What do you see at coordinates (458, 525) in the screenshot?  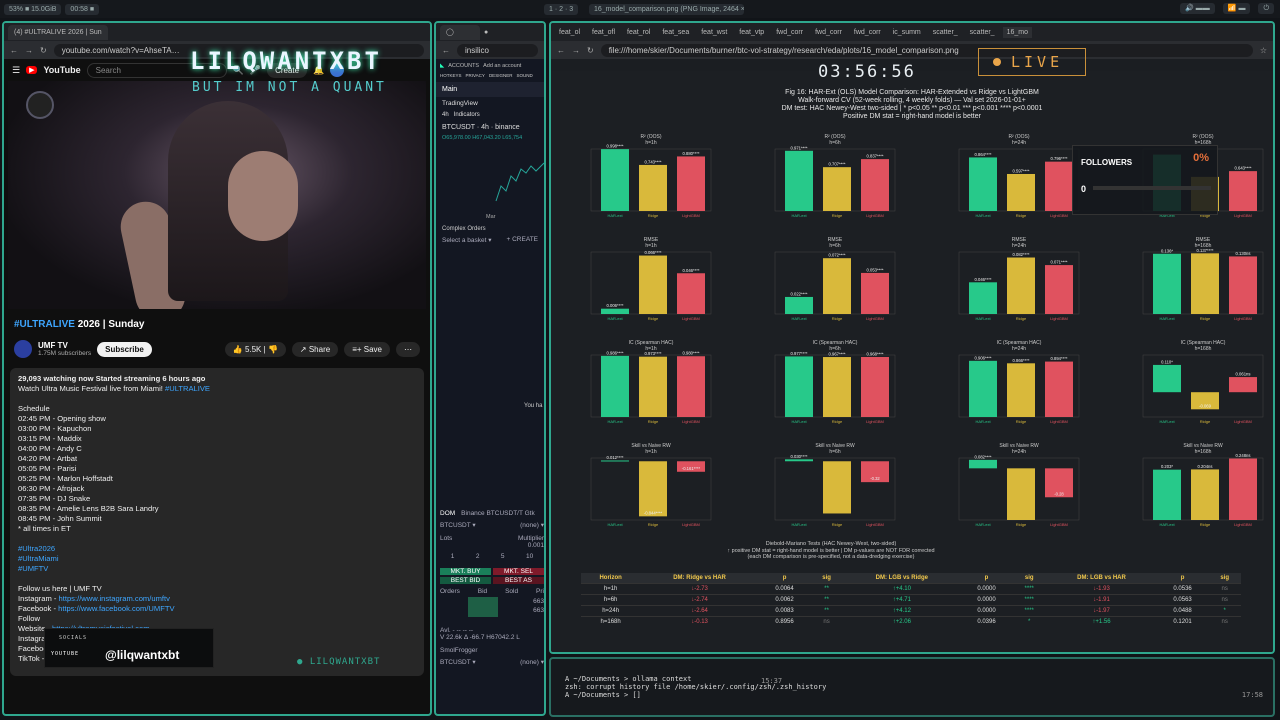 I see `dom-pair-select: BTCUSDT ▾` at bounding box center [458, 525].